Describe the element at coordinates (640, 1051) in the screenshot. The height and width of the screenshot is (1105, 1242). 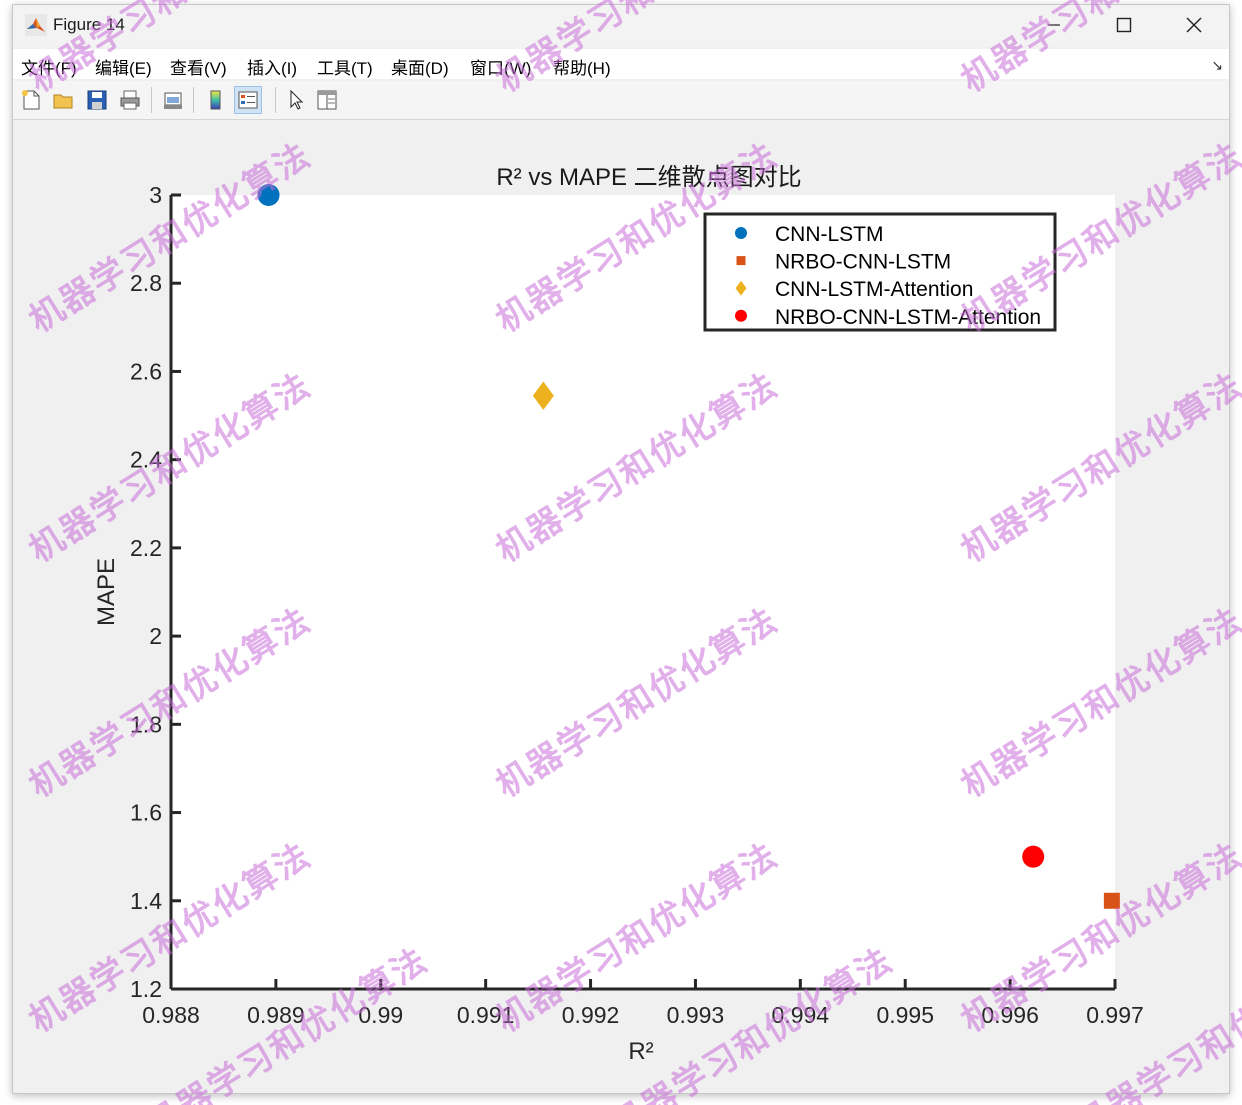
I see `x-axis-label: R²` at that location.